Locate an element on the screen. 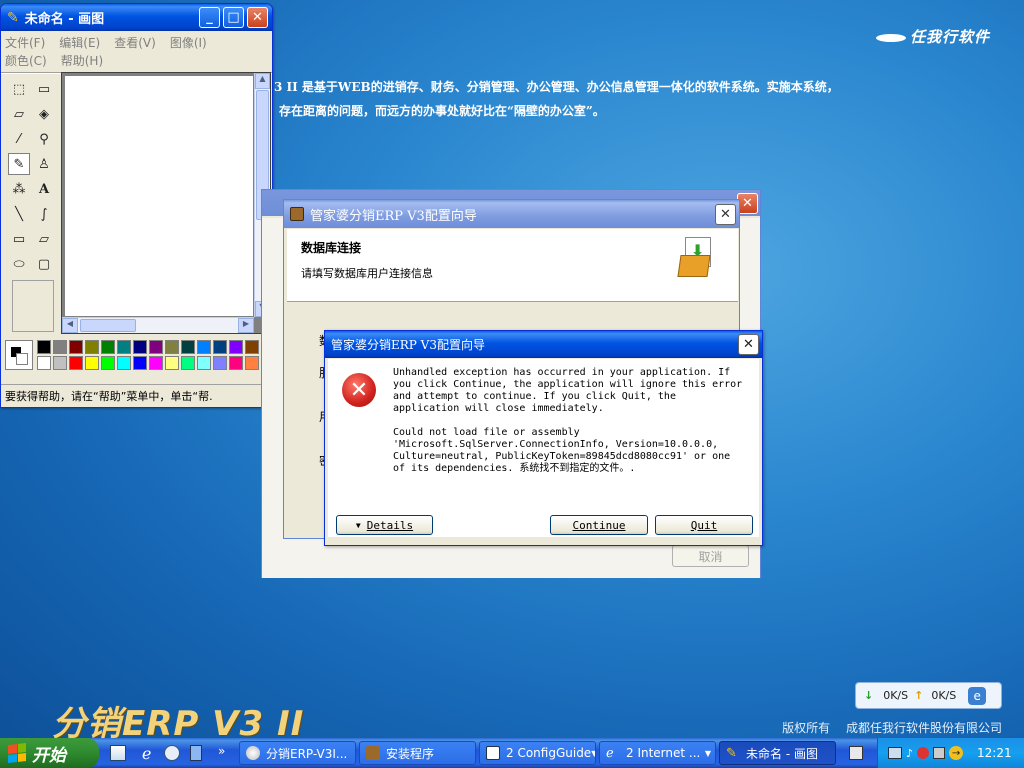  start-button: 开始 is located at coordinates (49, 753).